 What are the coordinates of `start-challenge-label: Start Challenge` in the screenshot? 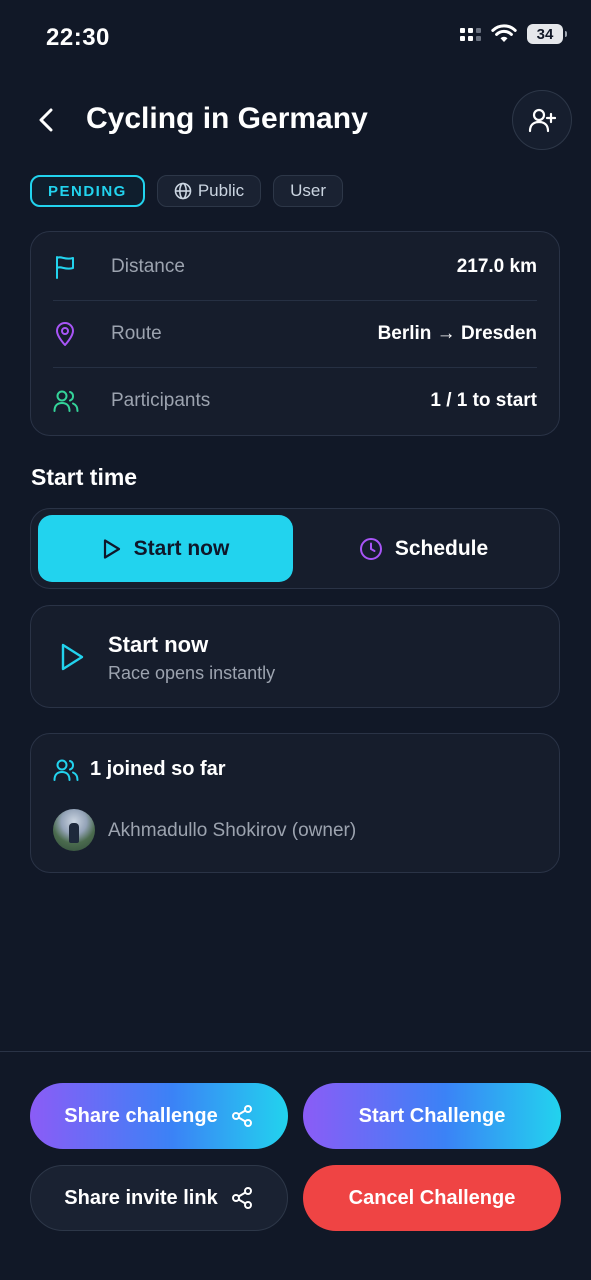 It's located at (432, 1115).